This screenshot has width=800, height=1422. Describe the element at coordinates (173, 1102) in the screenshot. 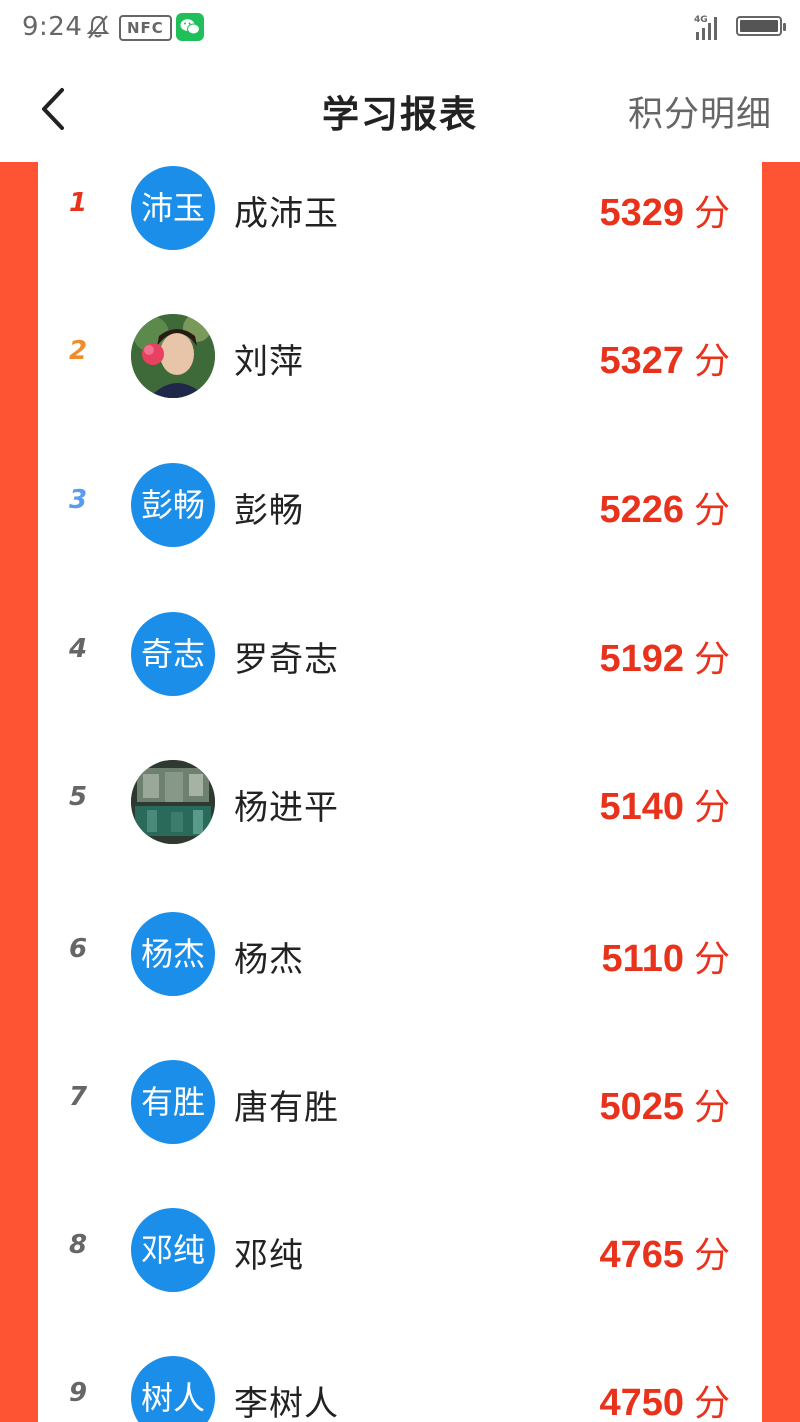

I see `avatar: 有胜` at that location.